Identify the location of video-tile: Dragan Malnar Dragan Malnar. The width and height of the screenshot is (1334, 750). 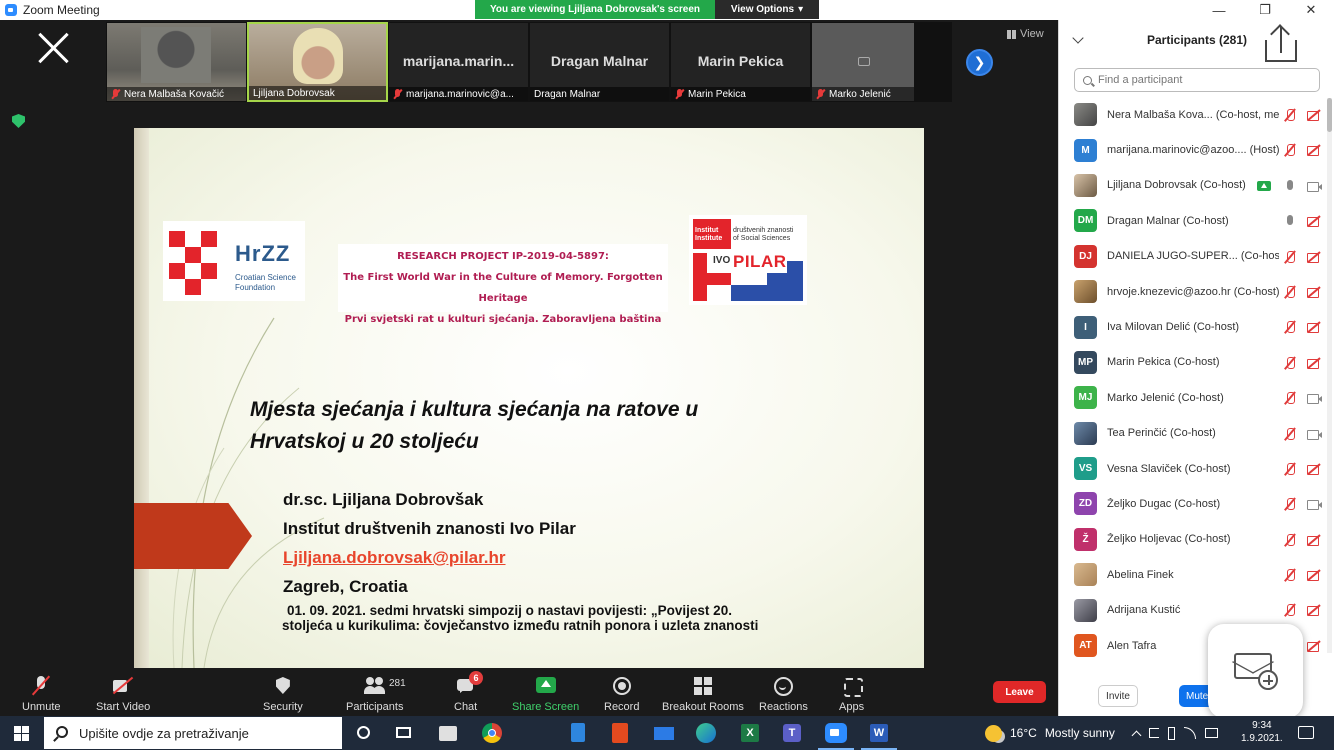
(599, 62).